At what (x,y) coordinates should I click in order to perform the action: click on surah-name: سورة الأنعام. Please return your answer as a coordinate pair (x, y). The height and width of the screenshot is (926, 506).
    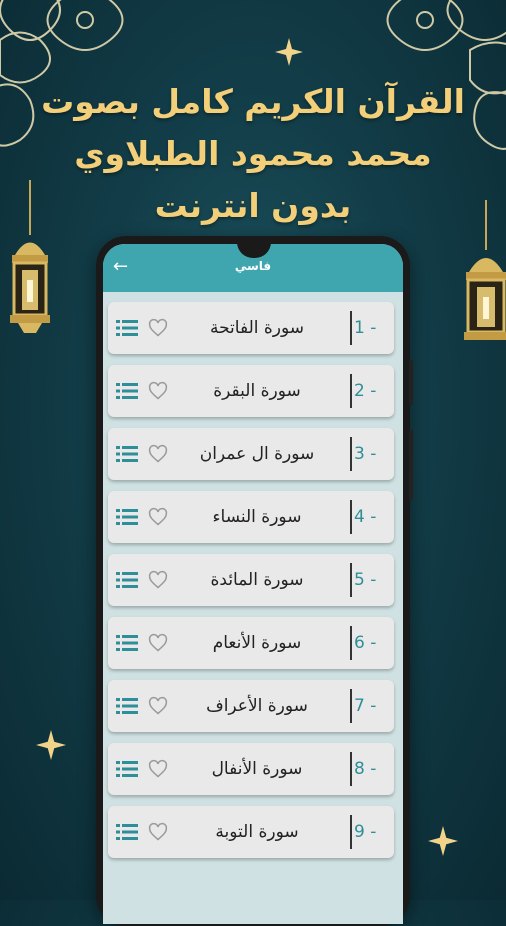
    Looking at the image, I should click on (257, 643).